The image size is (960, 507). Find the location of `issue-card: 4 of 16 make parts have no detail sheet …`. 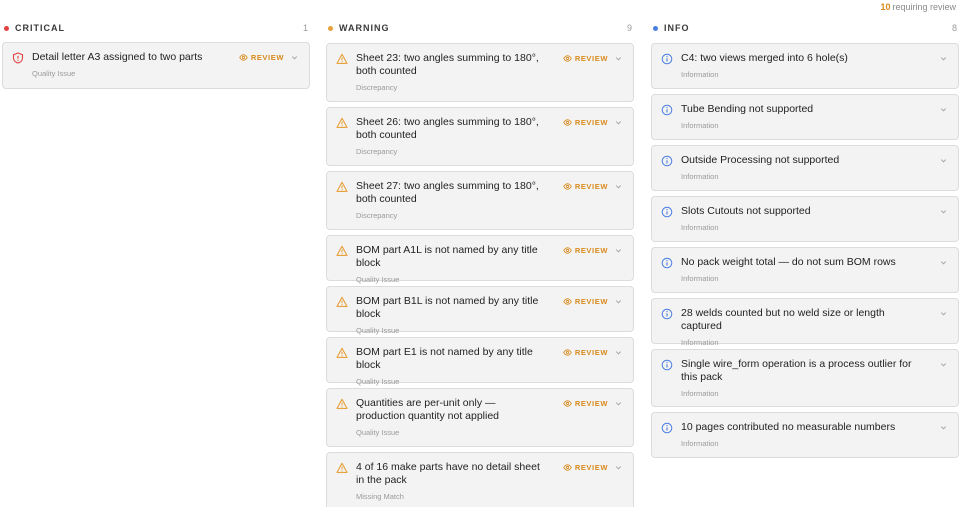

issue-card: 4 of 16 make parts have no detail sheet … is located at coordinates (480, 479).